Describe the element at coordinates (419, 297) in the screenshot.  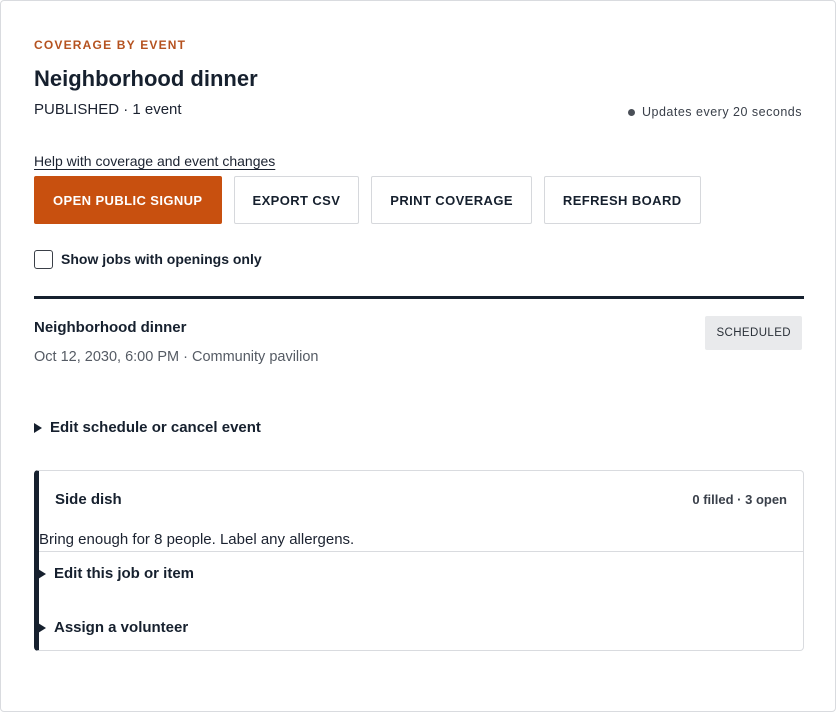
I see `section-divider` at that location.